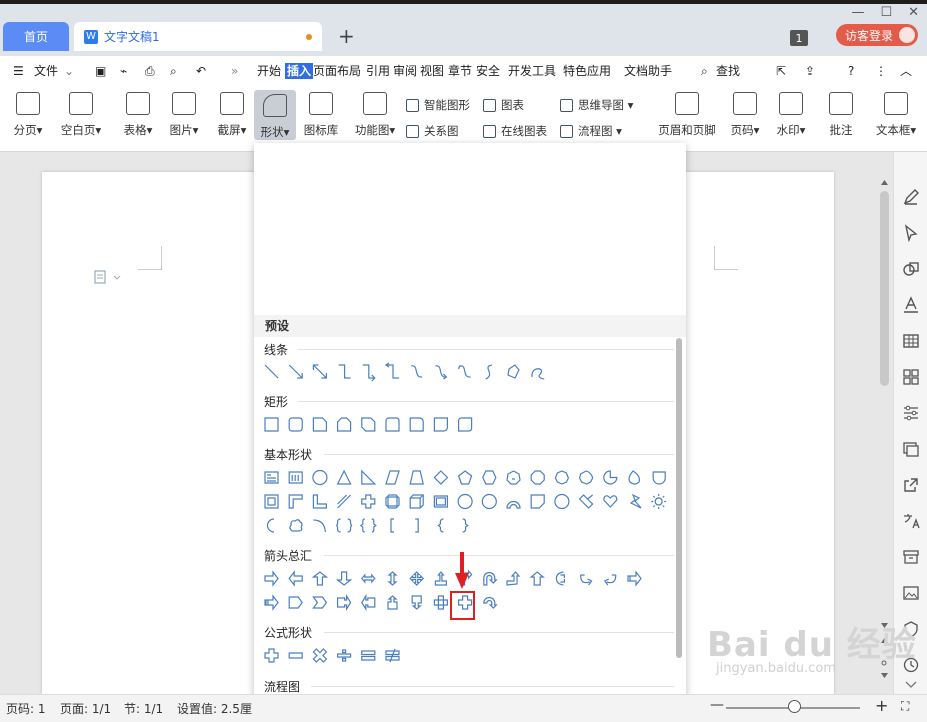 The image size is (927, 722). What do you see at coordinates (884, 182) in the screenshot?
I see `scroll-up-icon` at bounding box center [884, 182].